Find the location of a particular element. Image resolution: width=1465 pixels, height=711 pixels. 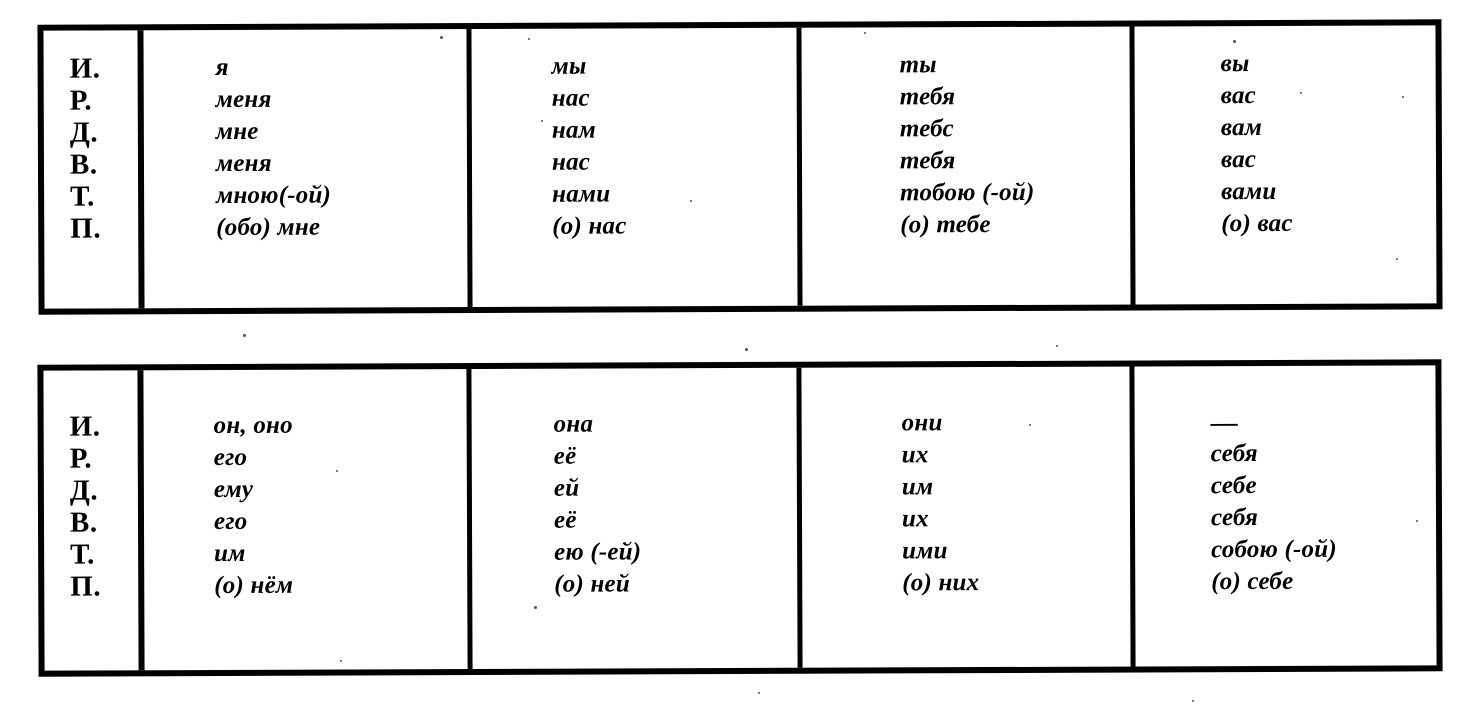

pronoun-form-list: мы нас нам нас нами (о) нас is located at coordinates (589, 146).